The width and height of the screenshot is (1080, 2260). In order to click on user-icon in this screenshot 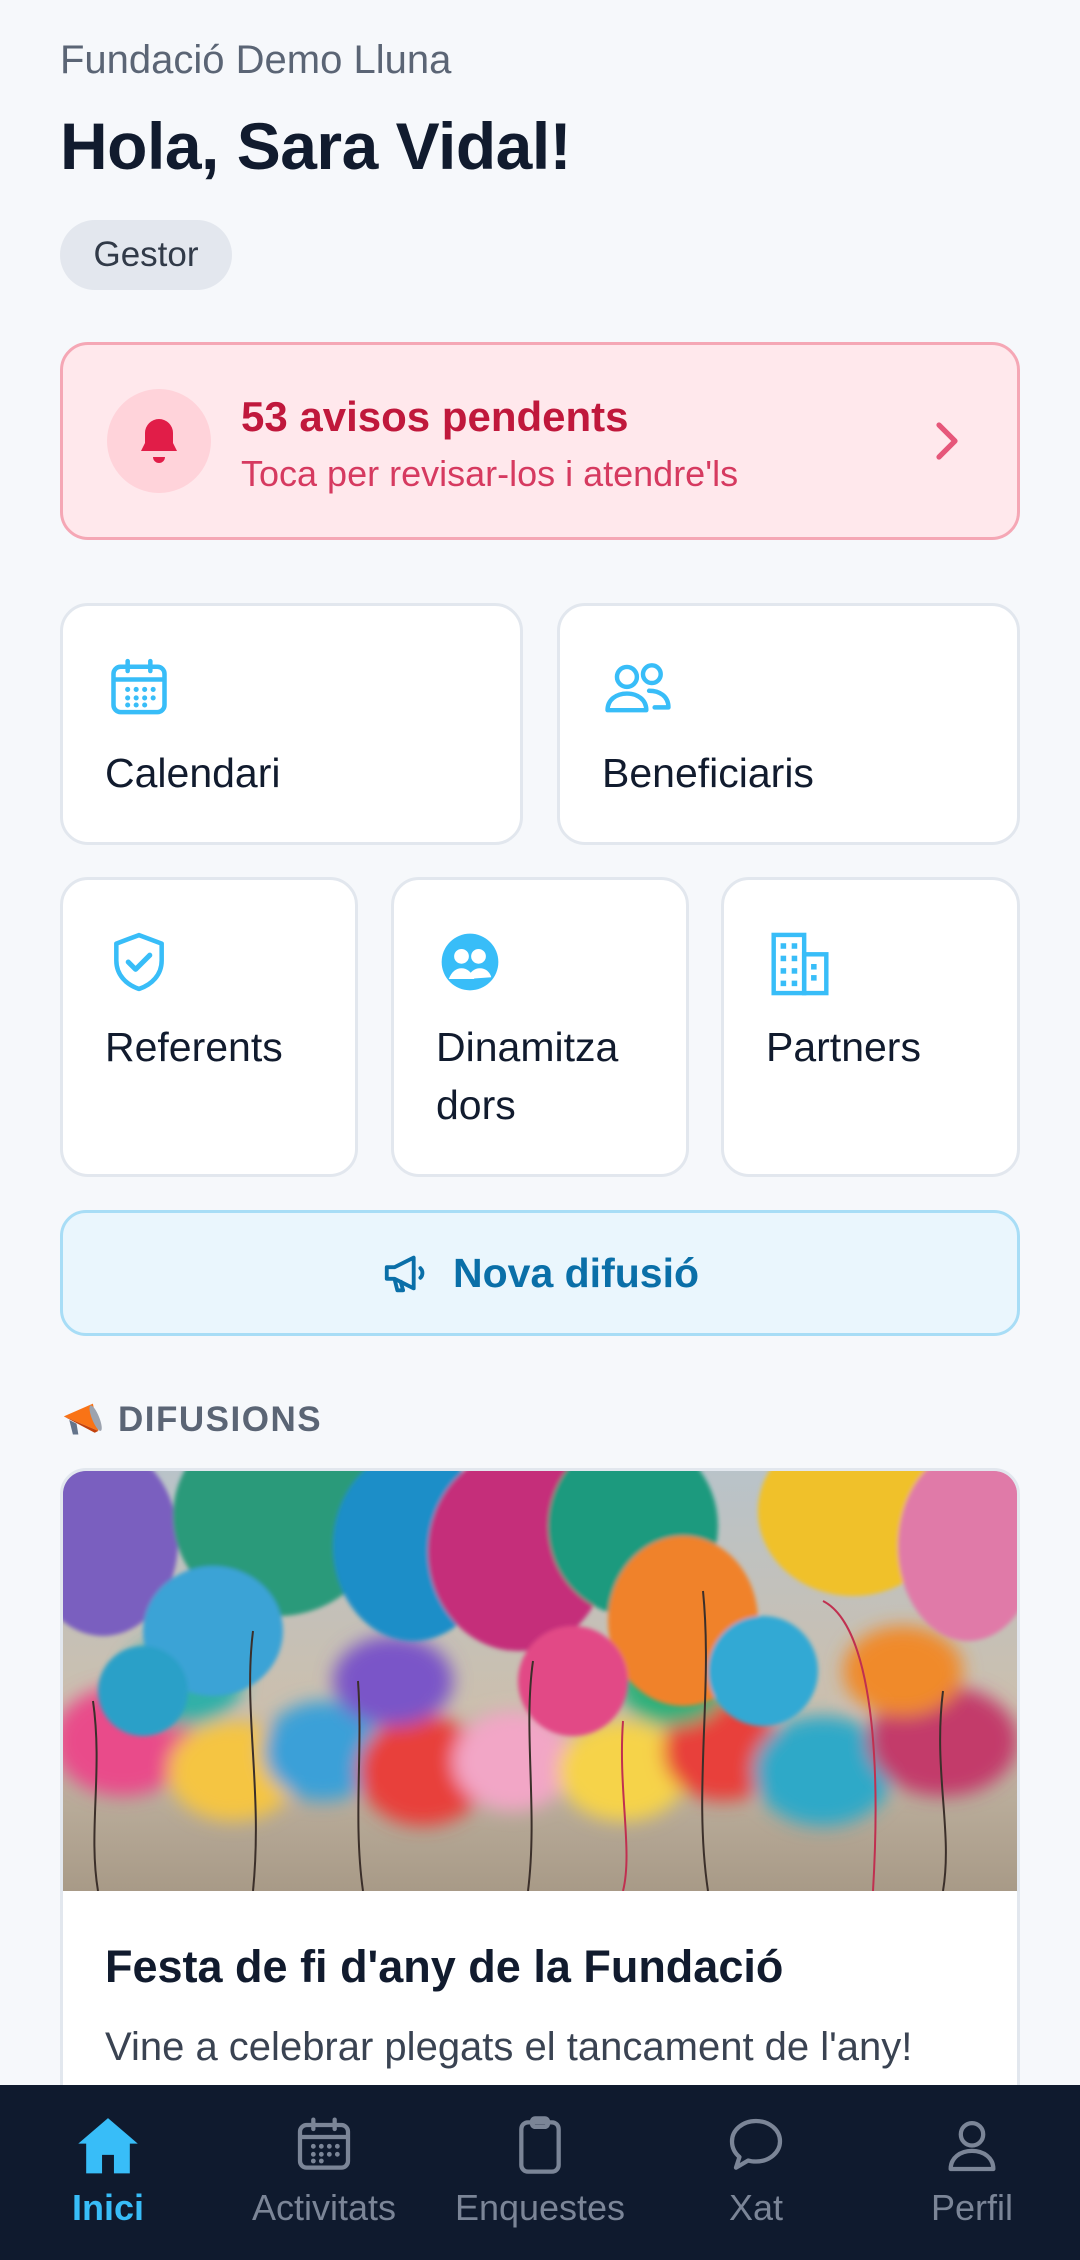, I will do `click(972, 2146)`.